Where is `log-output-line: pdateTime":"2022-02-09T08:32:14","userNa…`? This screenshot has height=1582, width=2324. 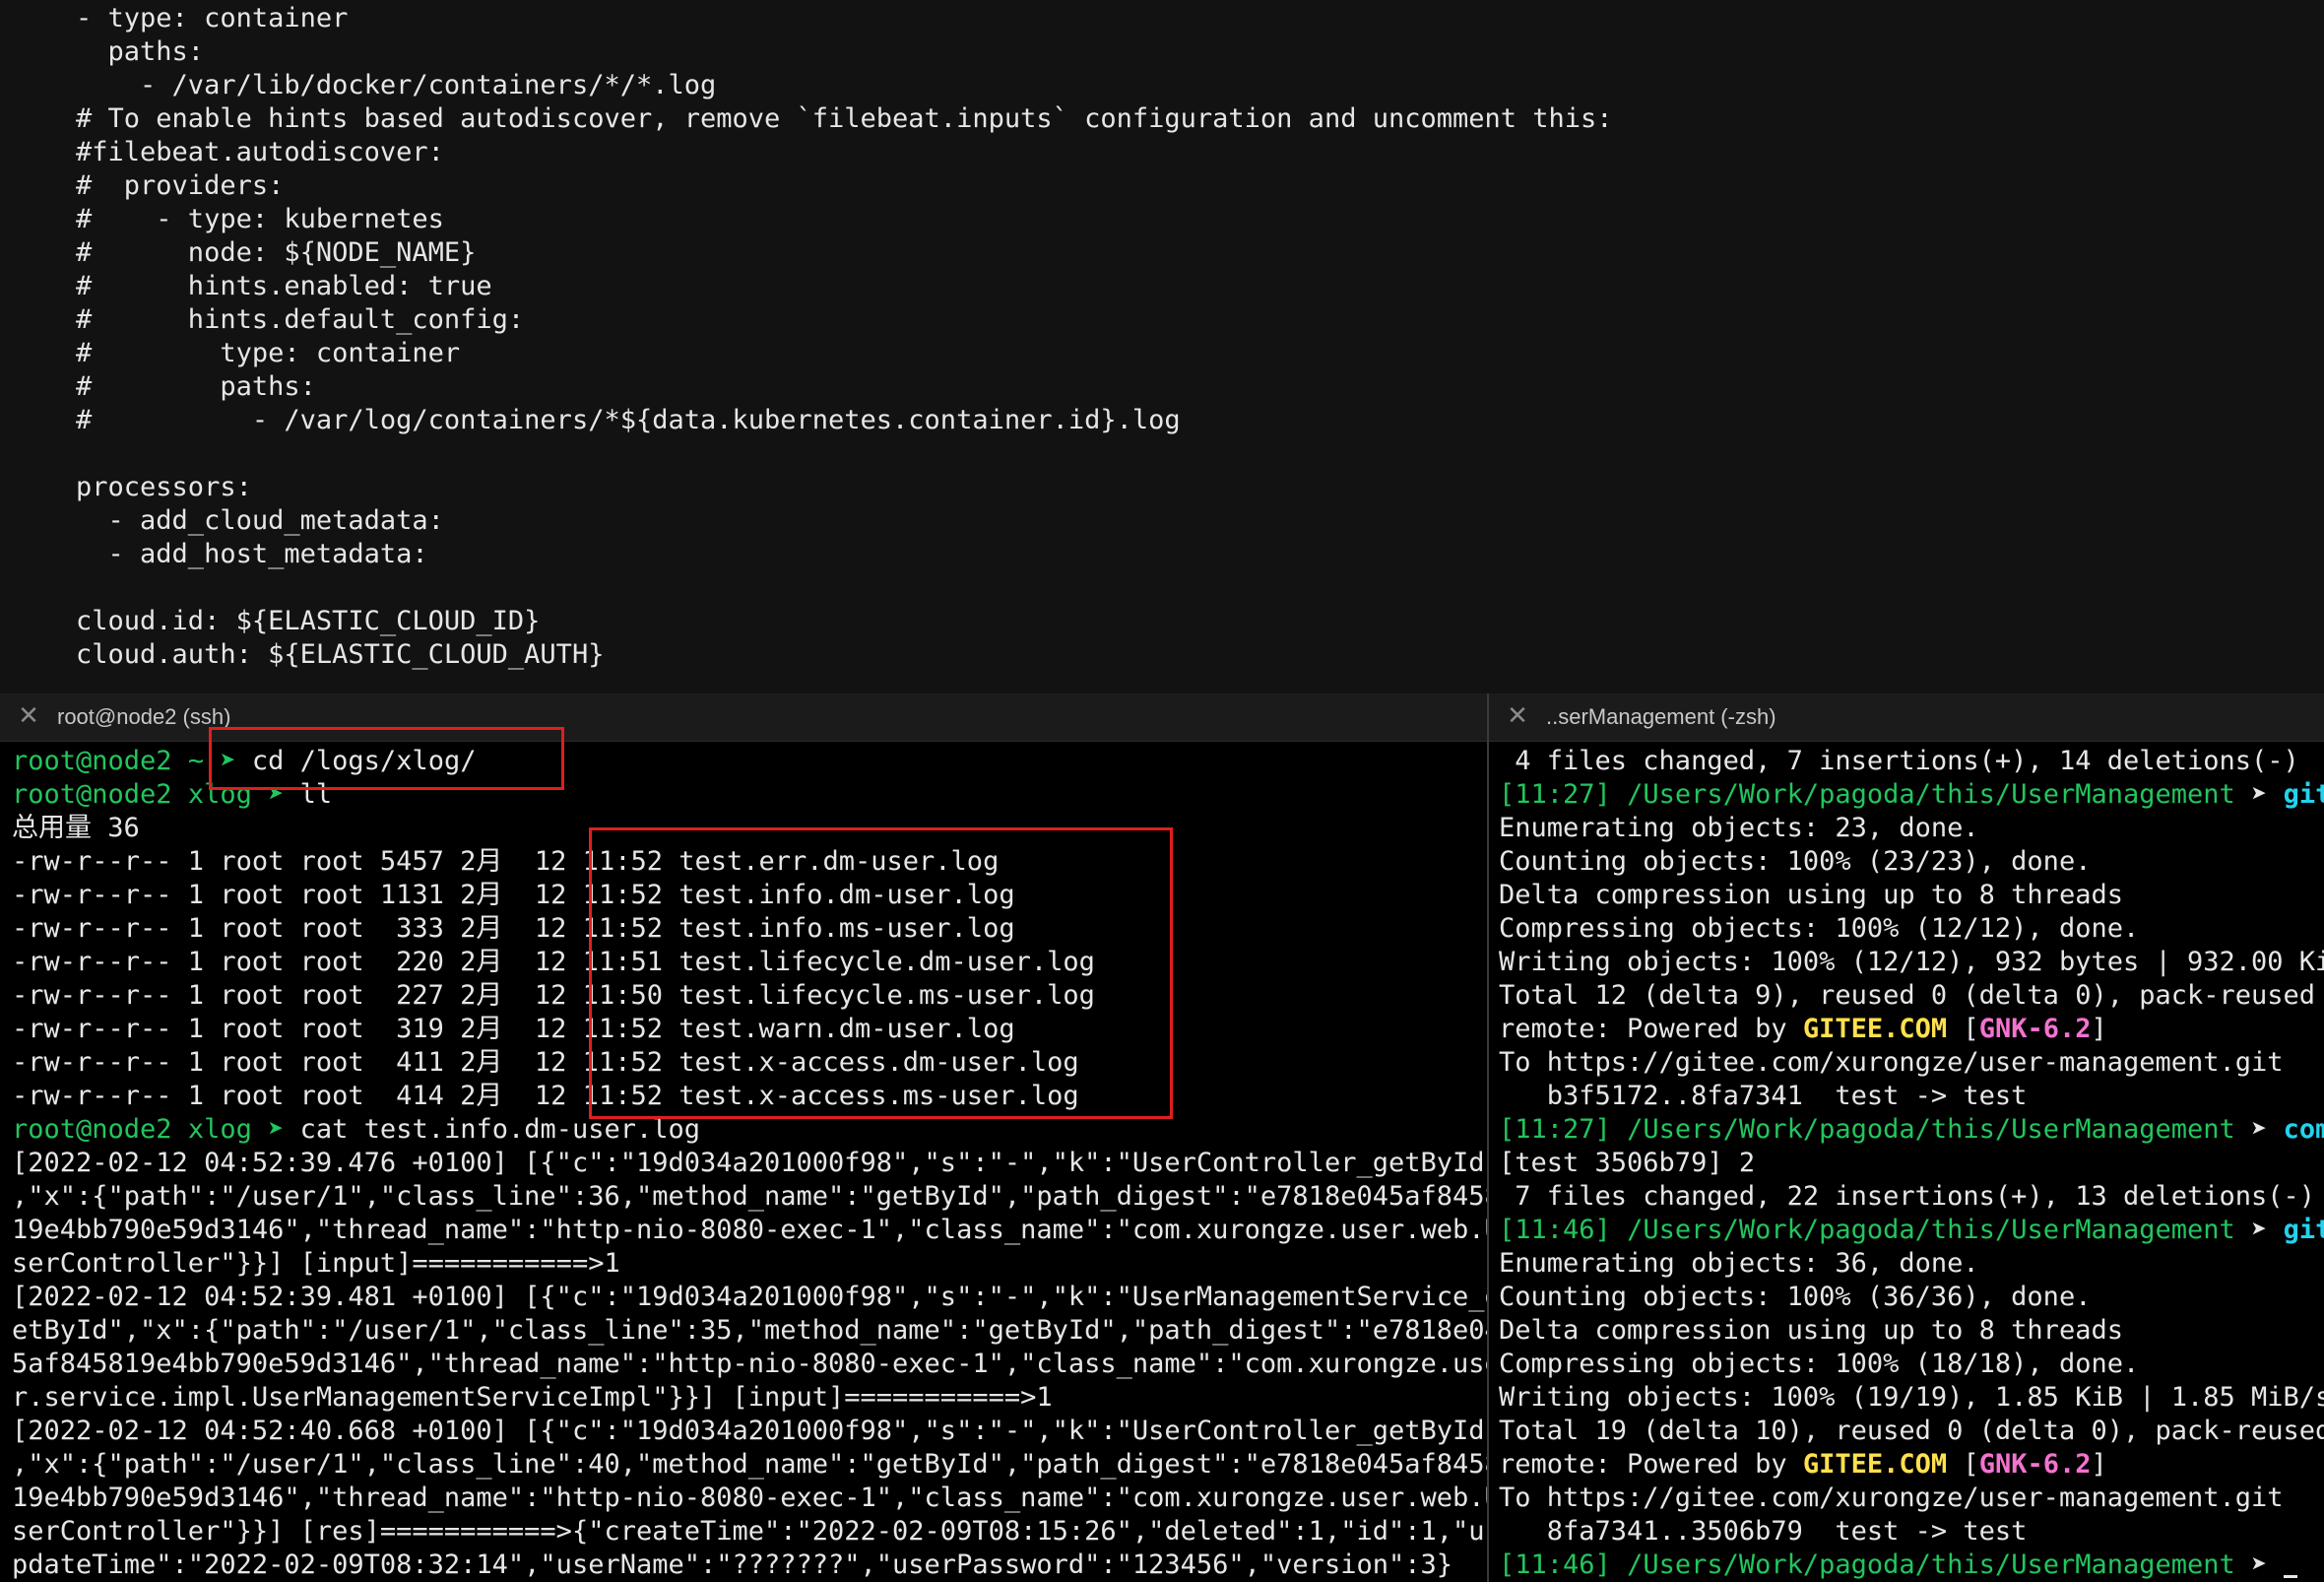 log-output-line: pdateTime":"2022-02-09T08:32:14","userNa… is located at coordinates (732, 1564).